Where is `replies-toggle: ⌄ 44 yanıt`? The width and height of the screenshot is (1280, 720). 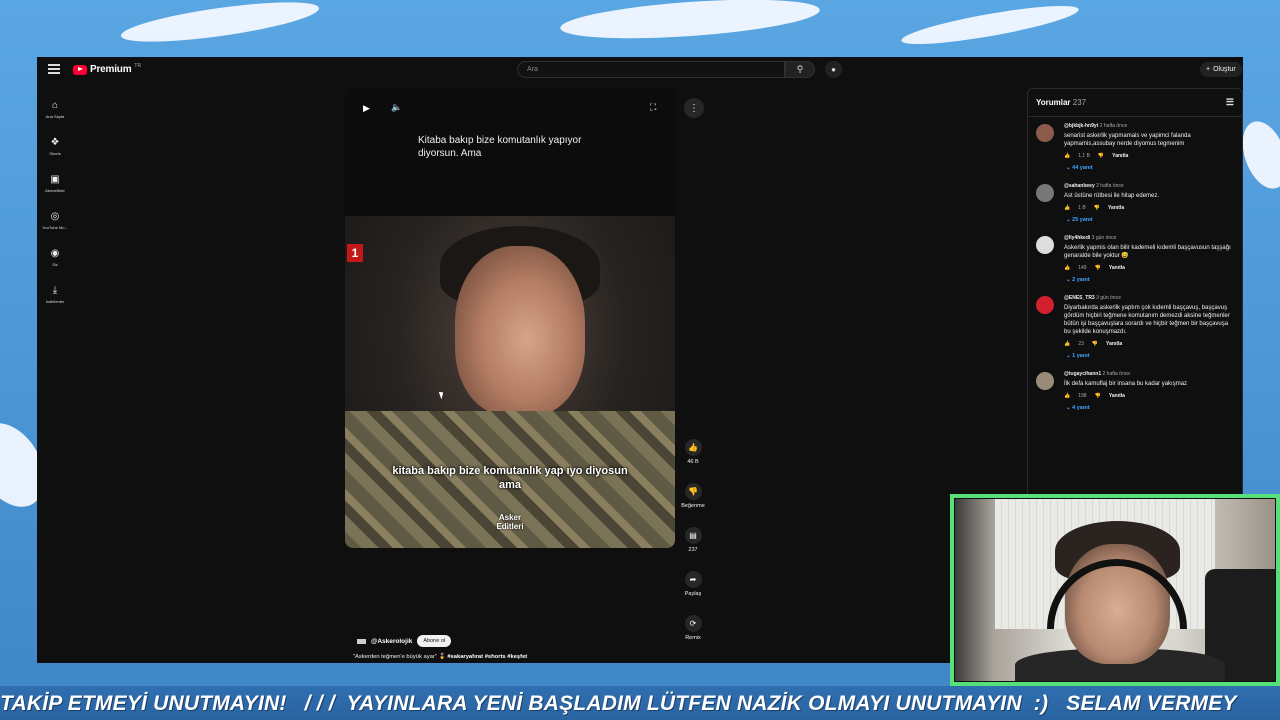
replies-toggle: ⌄ 44 yanıt is located at coordinates (1151, 168).